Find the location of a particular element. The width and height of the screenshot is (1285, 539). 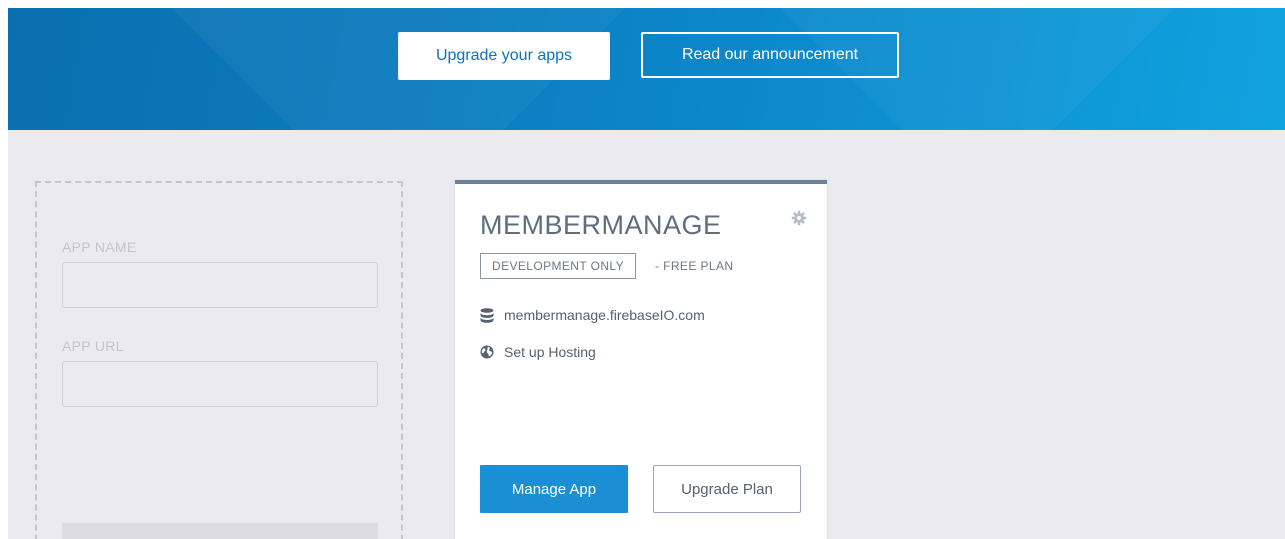

setup-hosting-link: Set up Hosting is located at coordinates (538, 352).